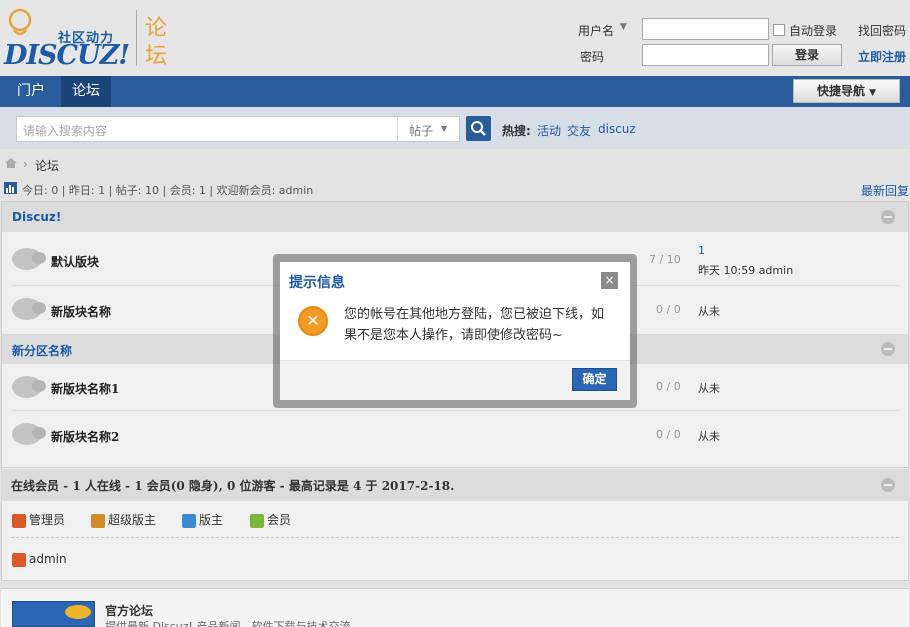 The width and height of the screenshot is (910, 627). What do you see at coordinates (596, 30) in the screenshot?
I see `username-label: 用户名` at bounding box center [596, 30].